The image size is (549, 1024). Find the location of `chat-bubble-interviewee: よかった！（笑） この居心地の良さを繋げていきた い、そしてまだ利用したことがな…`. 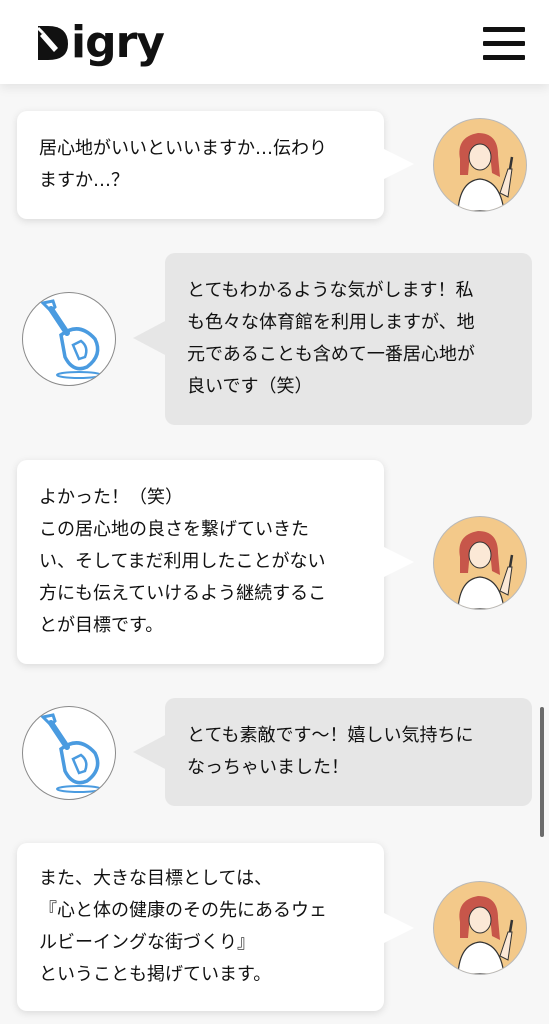

chat-bubble-interviewee: よかった！（笑） この居心地の良さを繋げていきた い、そしてまだ利用したことがな… is located at coordinates (200, 562).